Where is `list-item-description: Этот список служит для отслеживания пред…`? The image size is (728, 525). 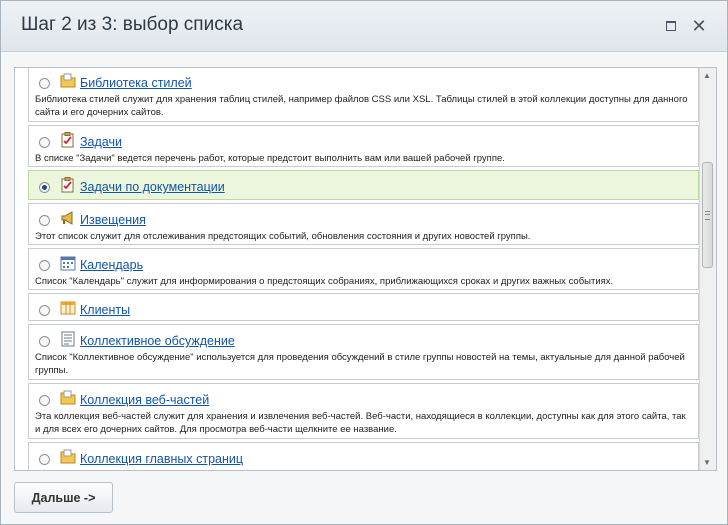 list-item-description: Этот список служит для отслеживания пред… is located at coordinates (283, 236).